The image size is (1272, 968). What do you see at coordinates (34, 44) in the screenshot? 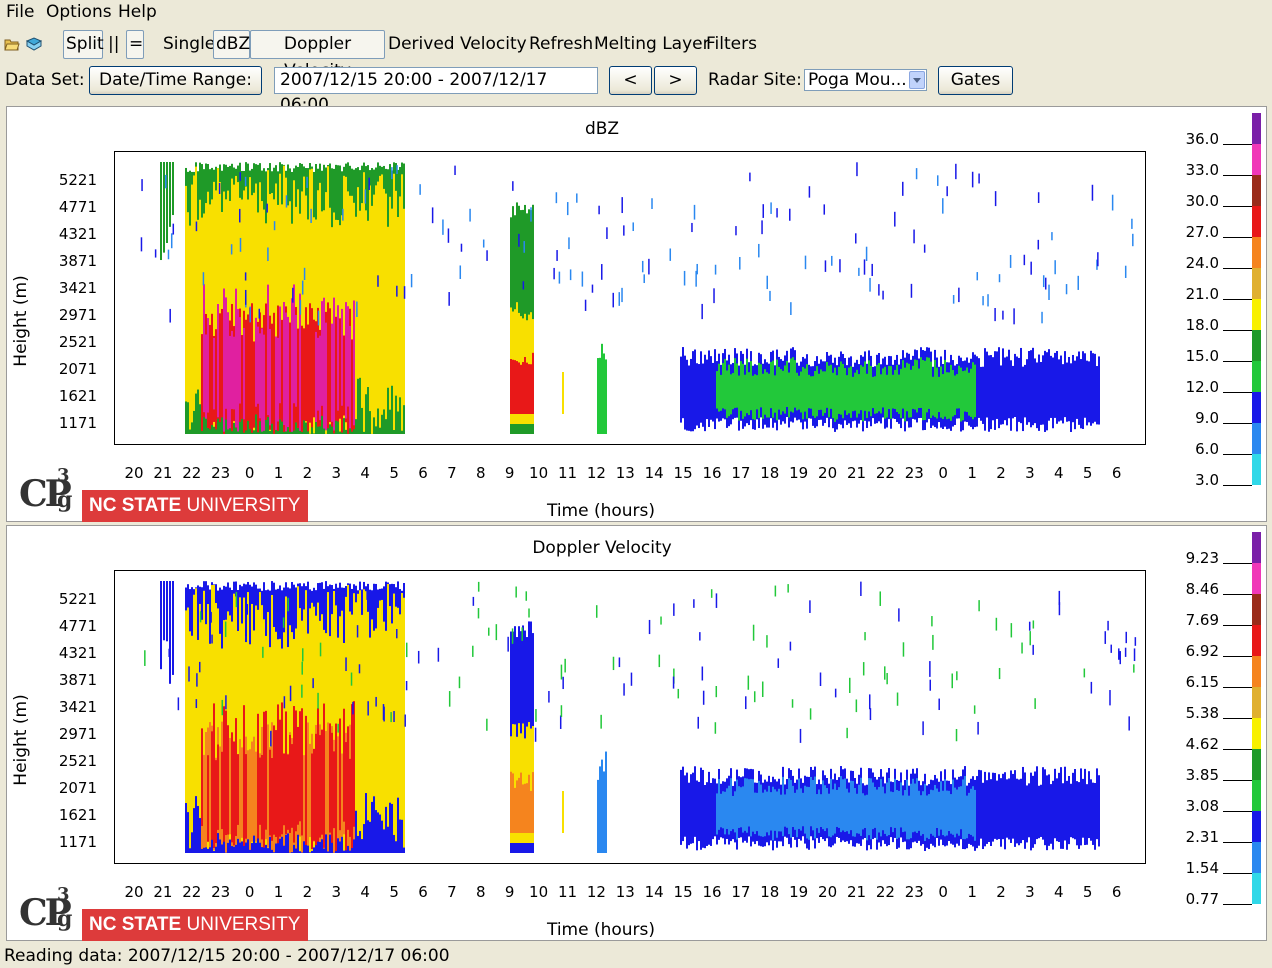
I see `open-book-icon` at bounding box center [34, 44].